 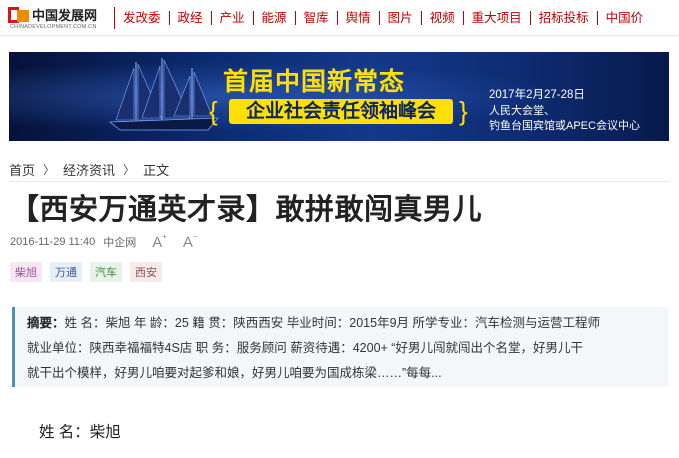 I want to click on banner-subtitle: 企业社会责任领袖峰会, so click(x=341, y=111).